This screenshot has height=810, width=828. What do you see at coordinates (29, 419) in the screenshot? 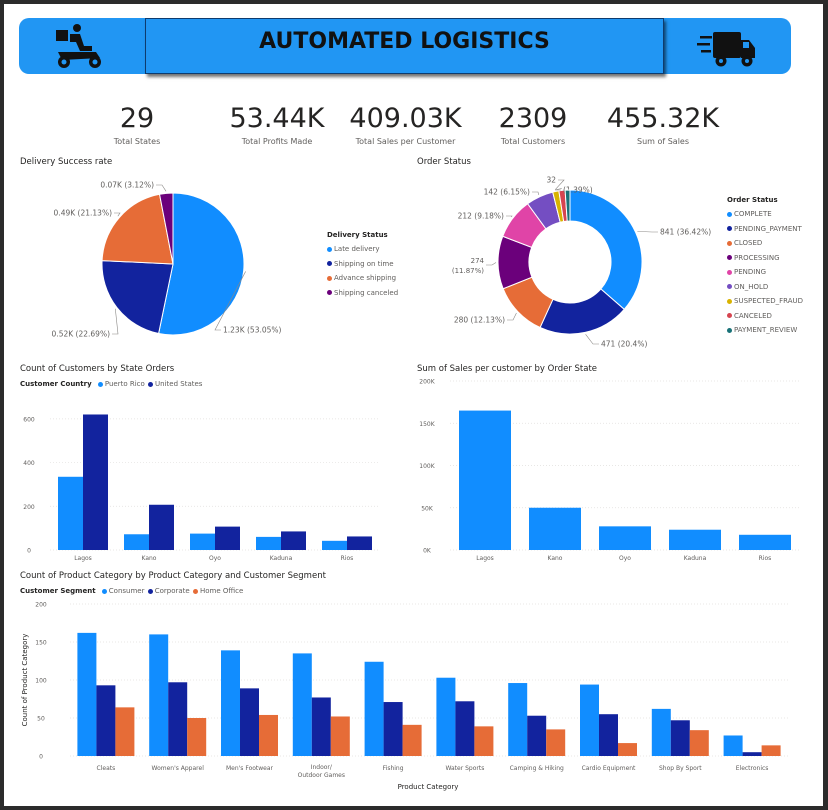
I see `y-tick-label: 600` at bounding box center [29, 419].